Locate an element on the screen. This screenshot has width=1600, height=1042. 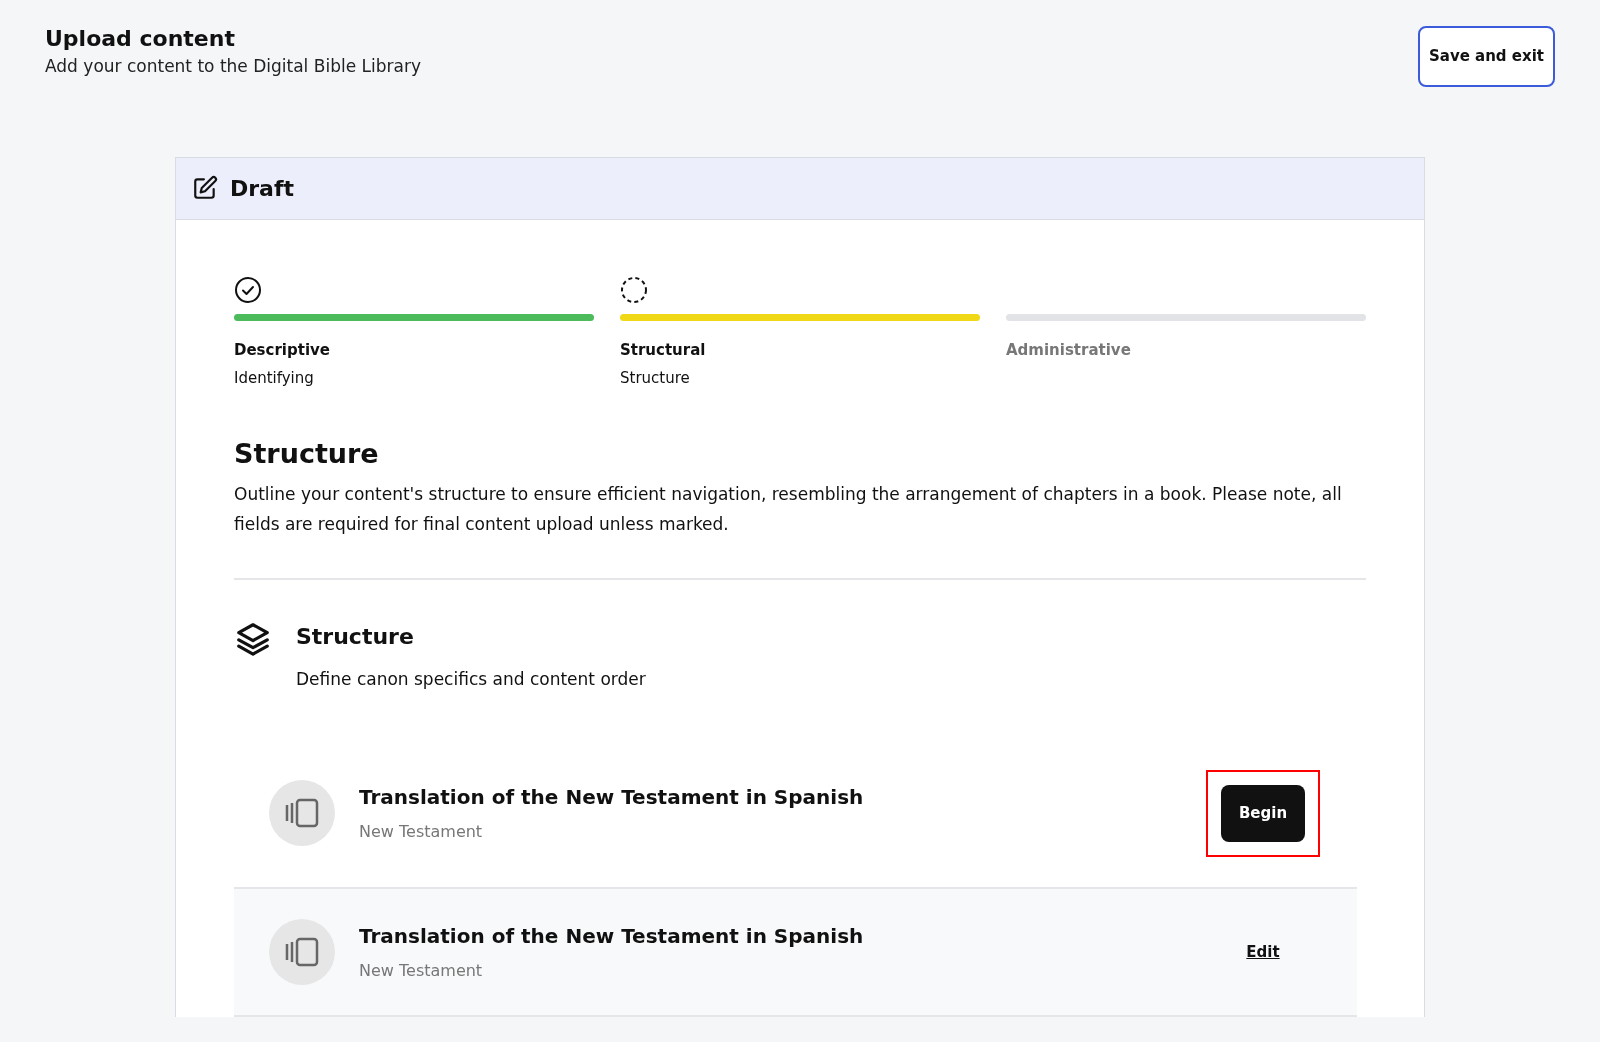
save-and-exit-button: Save and exit is located at coordinates (1486, 56).